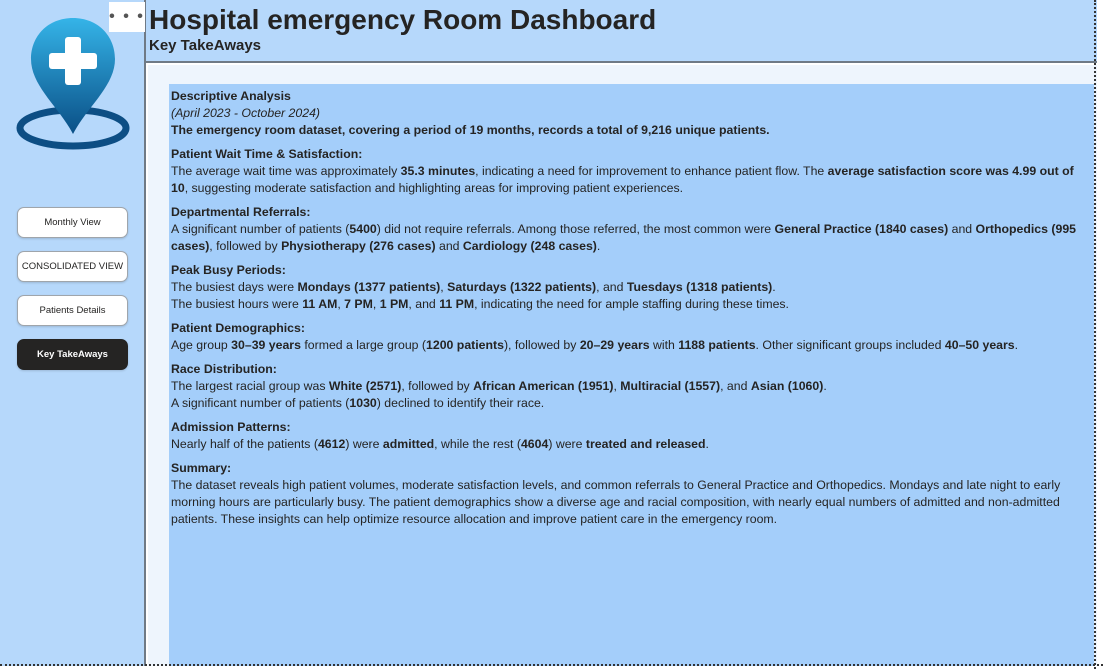 Image resolution: width=1103 pixels, height=669 pixels. What do you see at coordinates (231, 427) in the screenshot?
I see `section-title: Admission Patterns:` at bounding box center [231, 427].